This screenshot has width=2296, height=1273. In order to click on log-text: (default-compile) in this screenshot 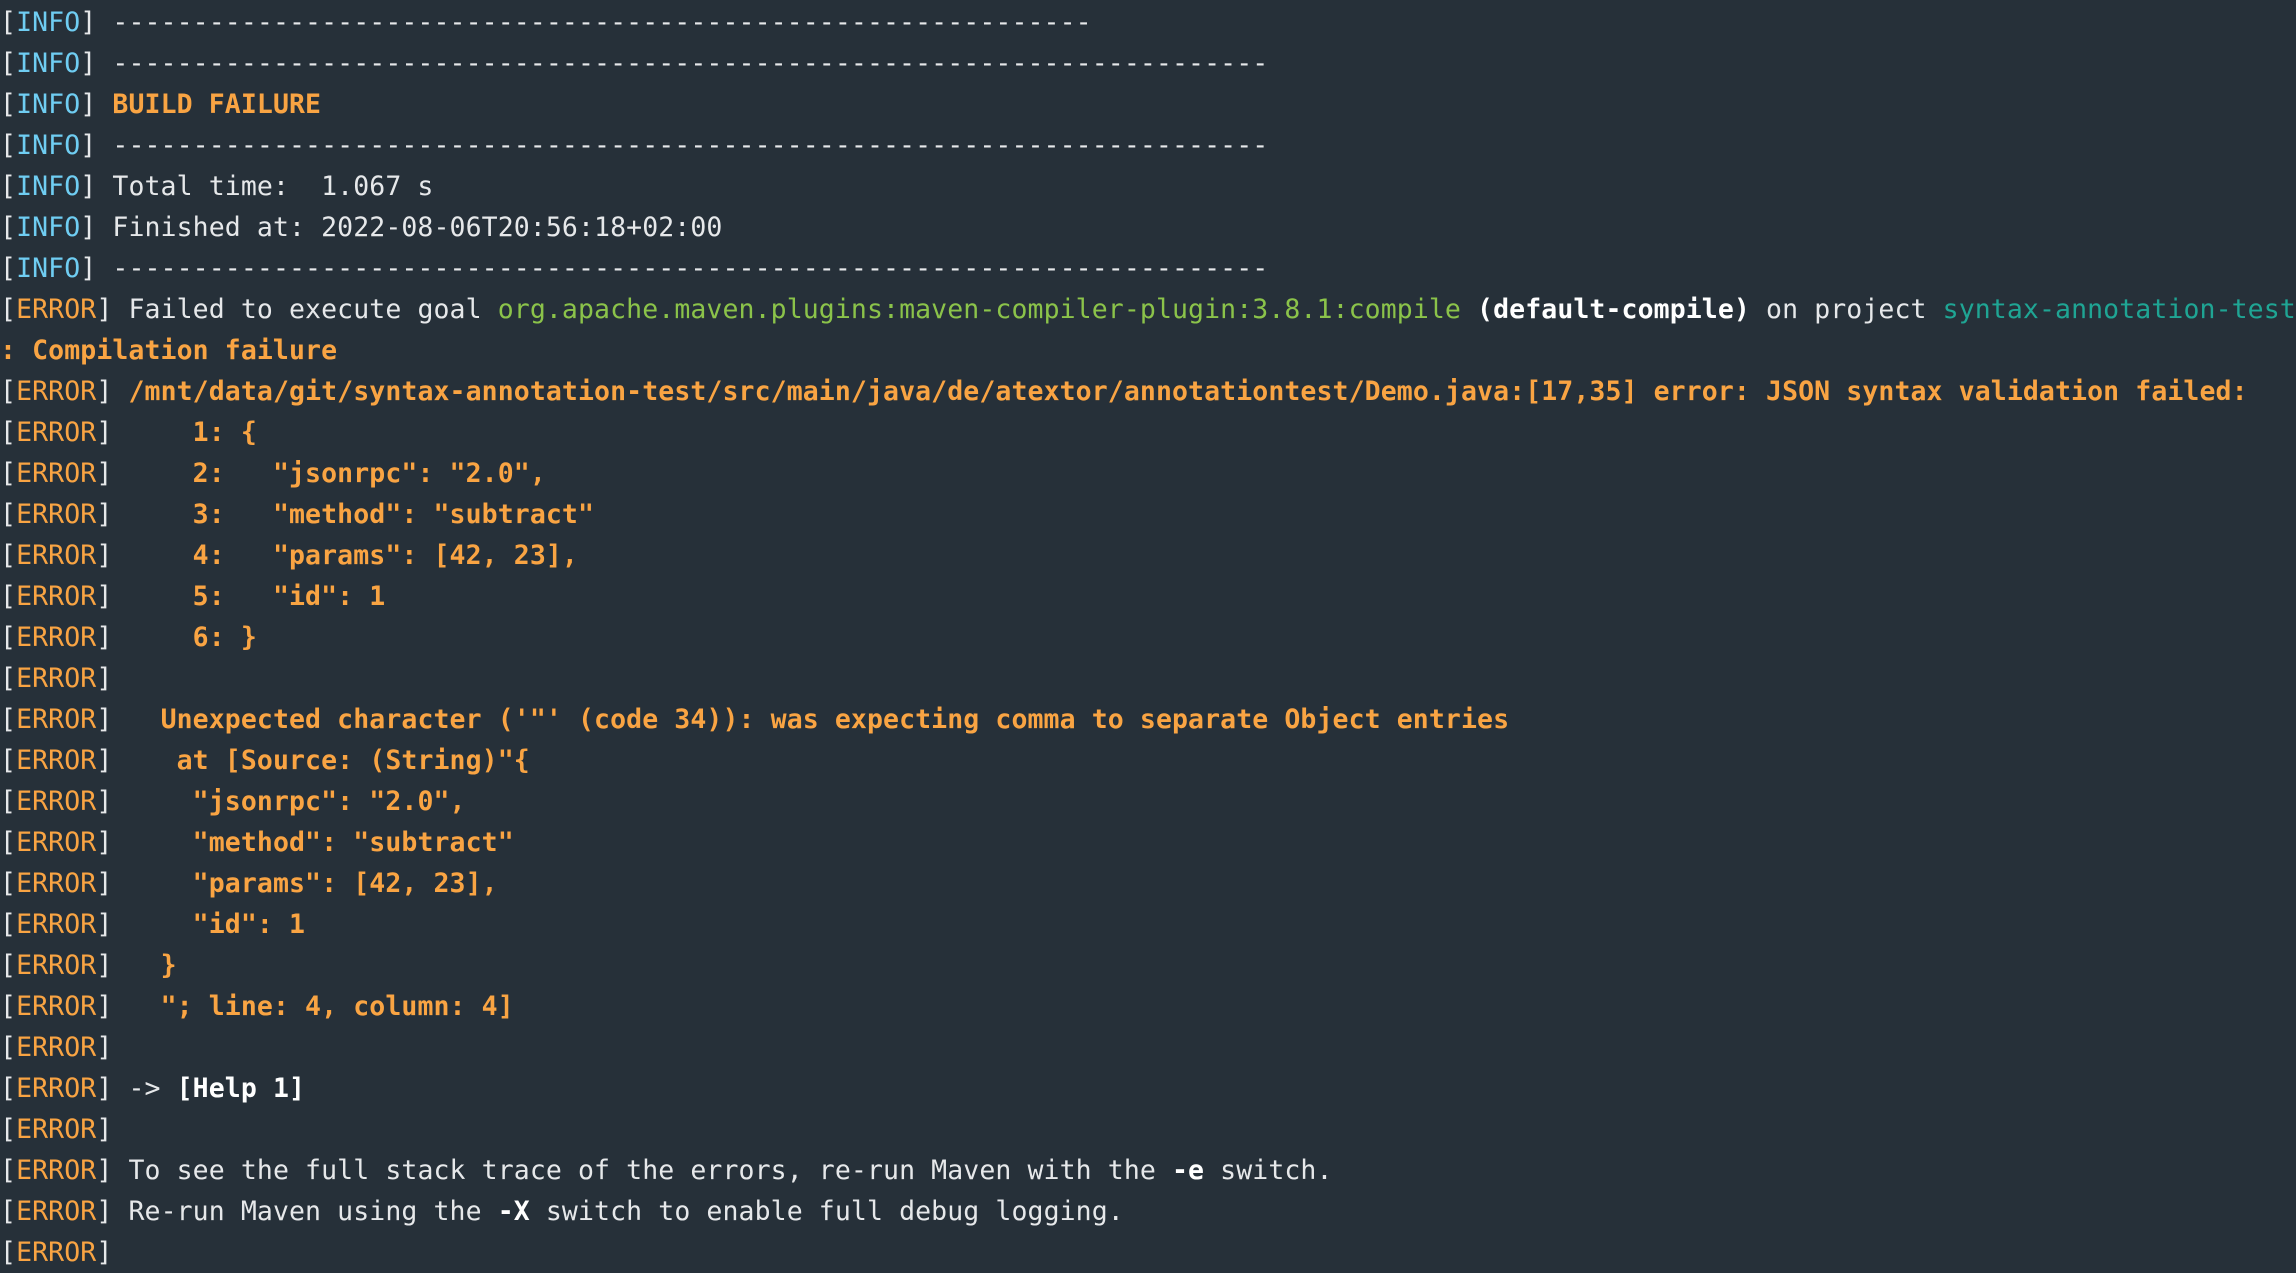, I will do `click(1613, 309)`.